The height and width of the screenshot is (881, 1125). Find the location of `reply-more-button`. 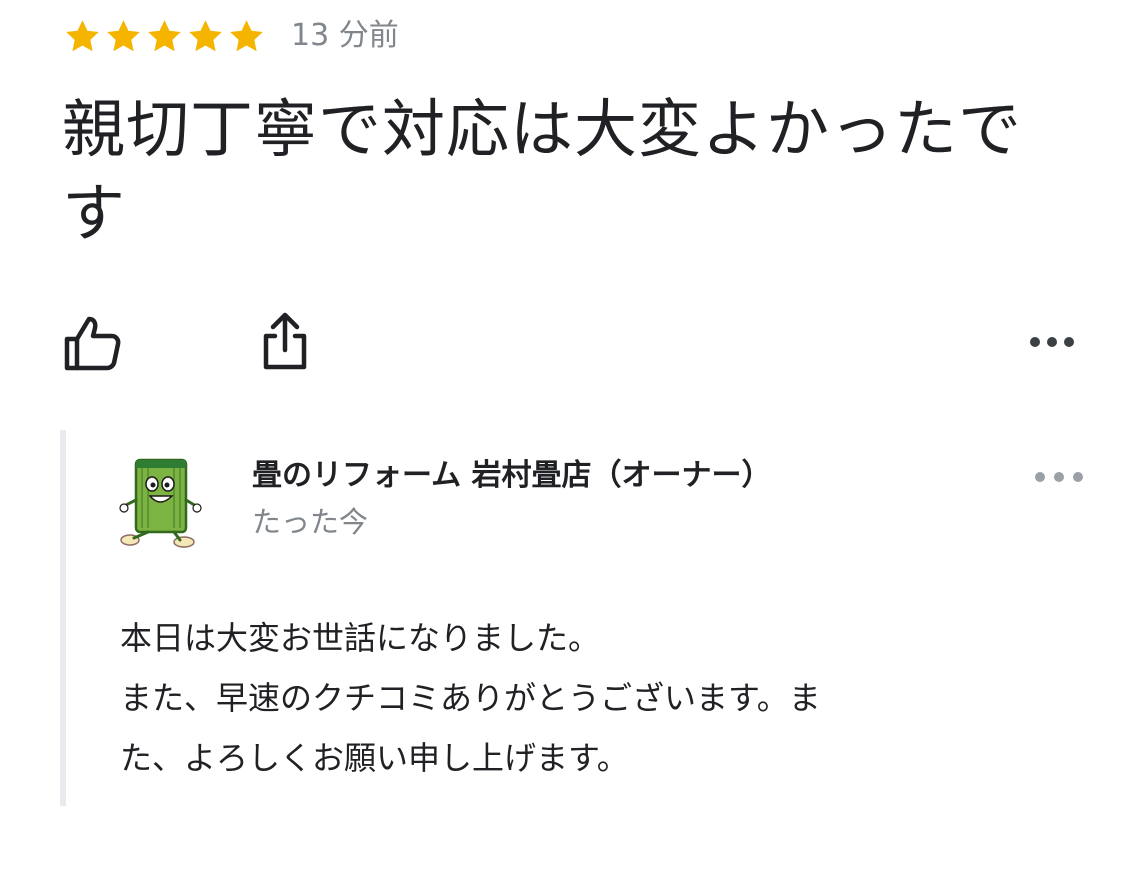

reply-more-button is located at coordinates (1059, 477).